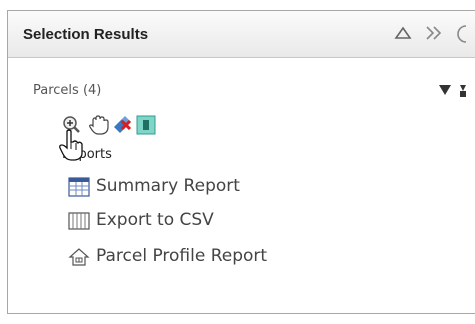 This screenshot has width=475, height=324. I want to click on clear-selection-icon, so click(123, 127).